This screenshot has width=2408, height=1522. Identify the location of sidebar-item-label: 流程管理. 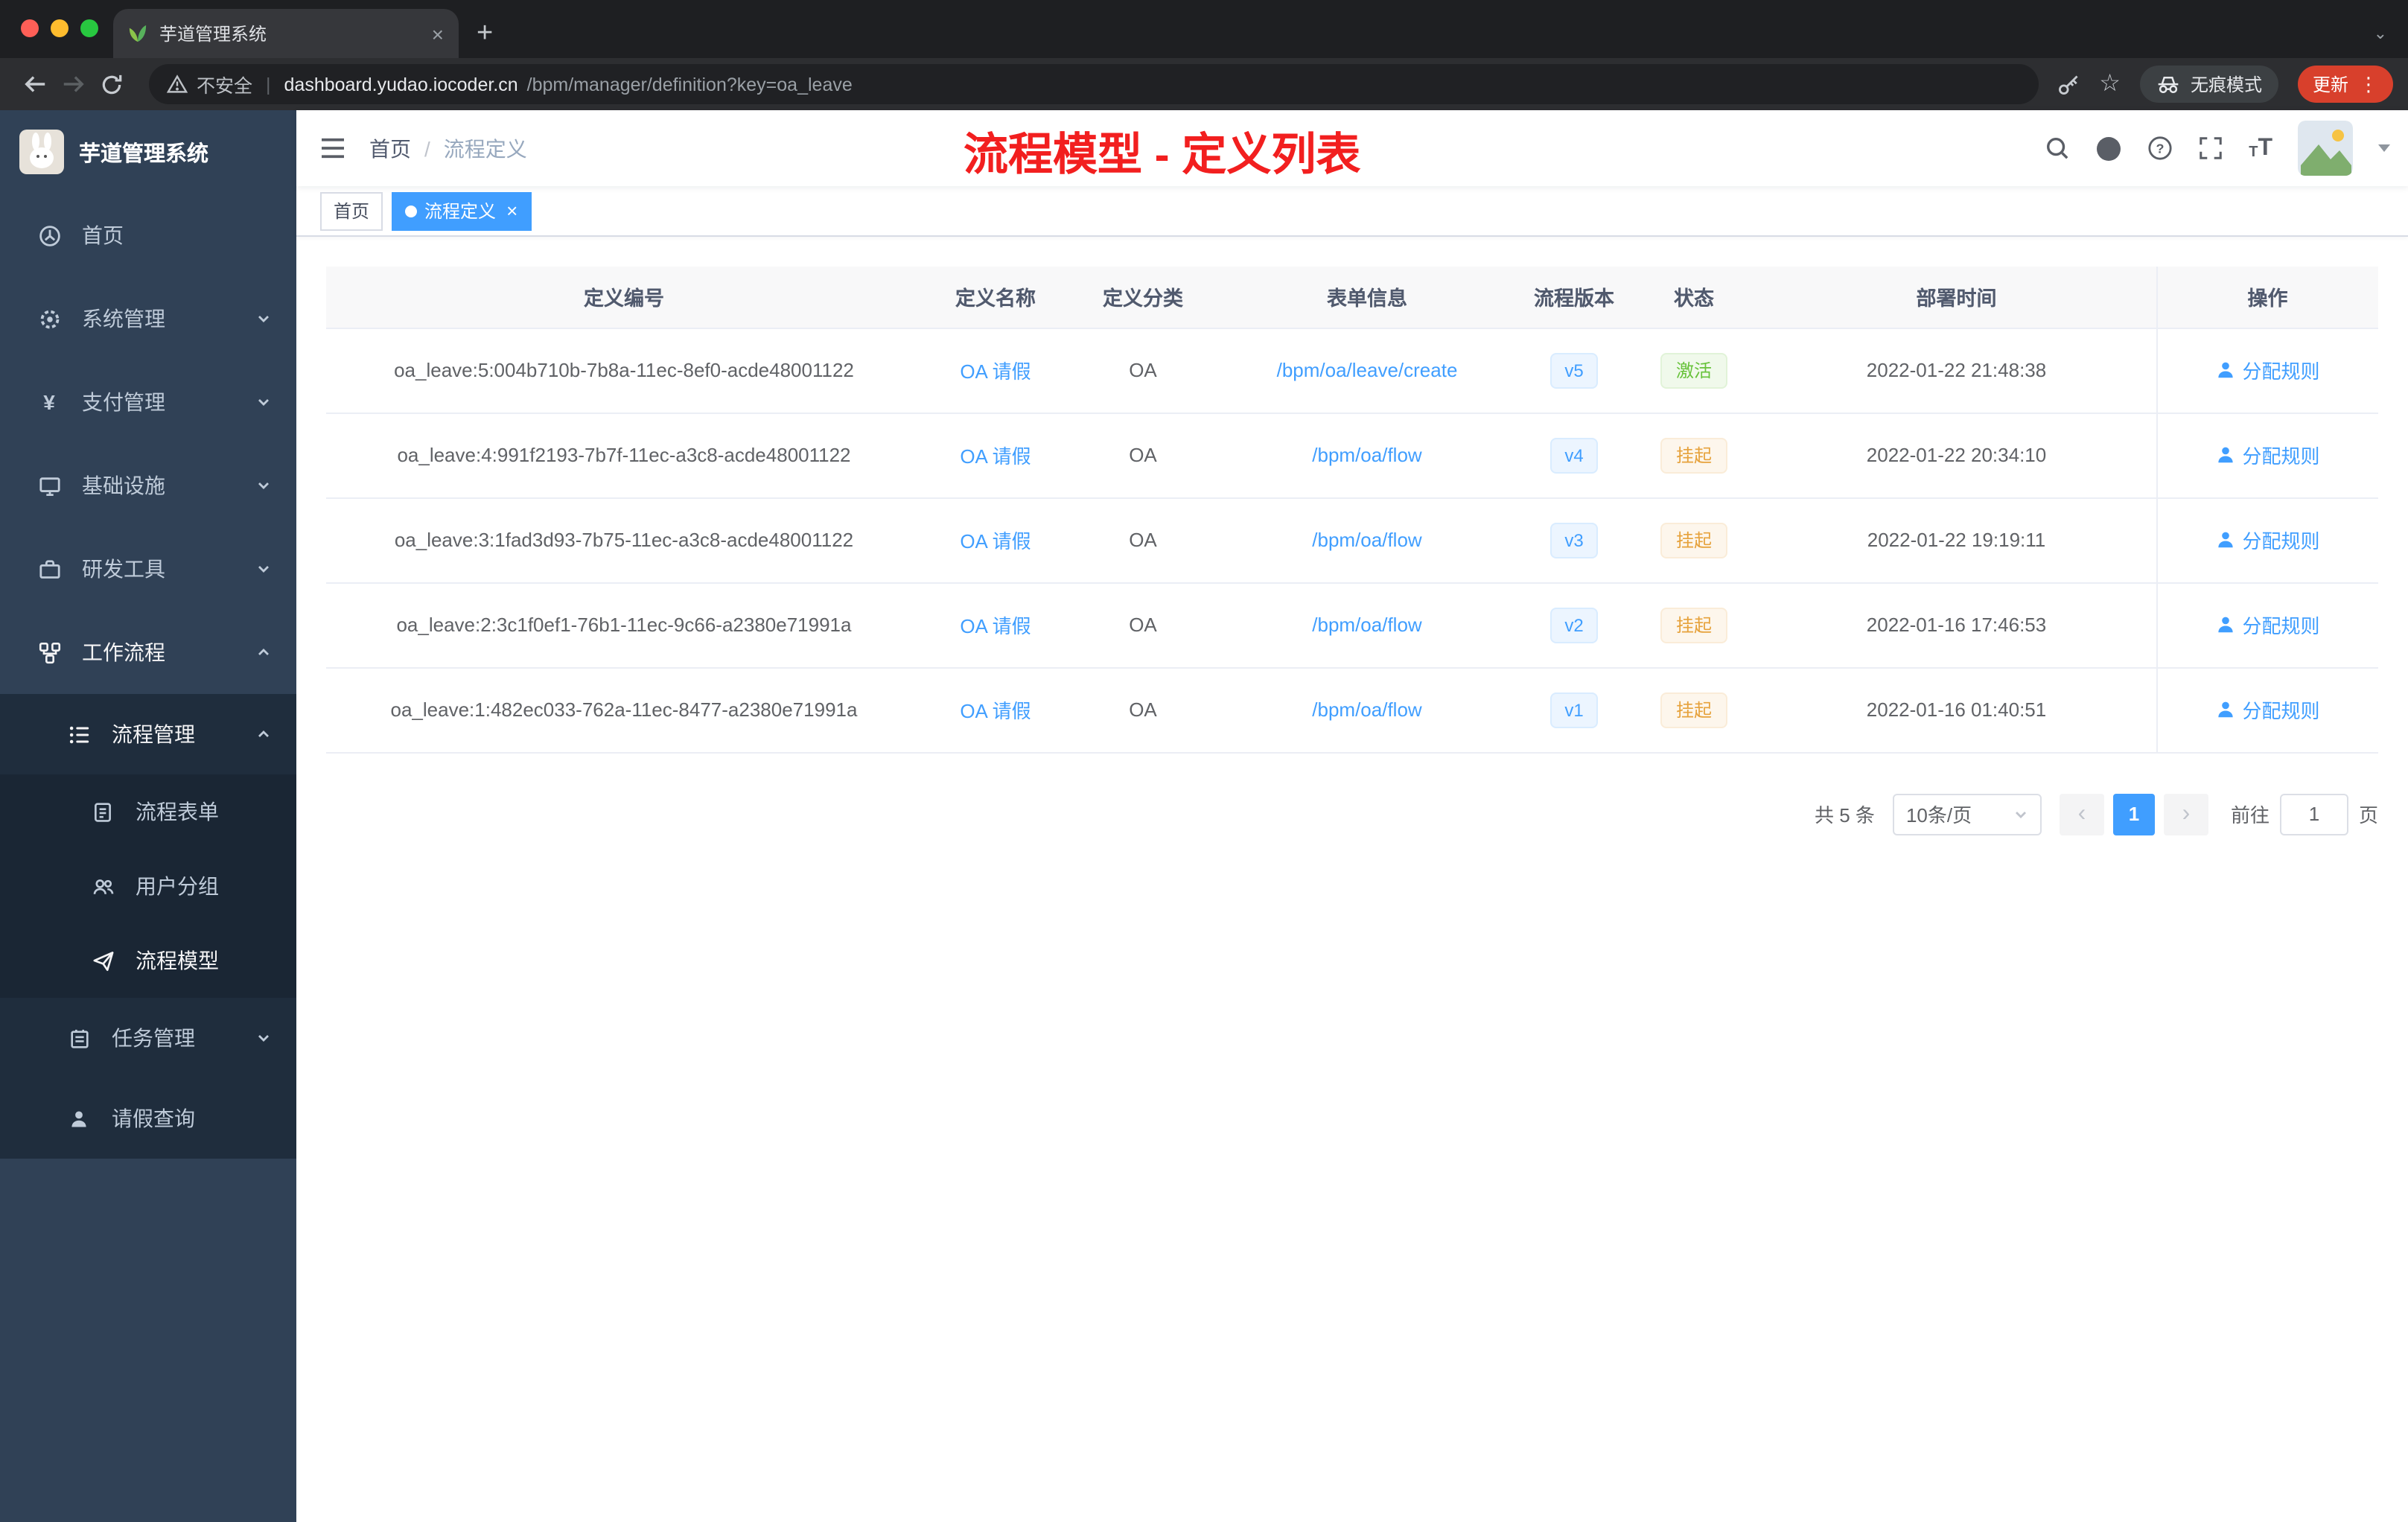
(153, 734).